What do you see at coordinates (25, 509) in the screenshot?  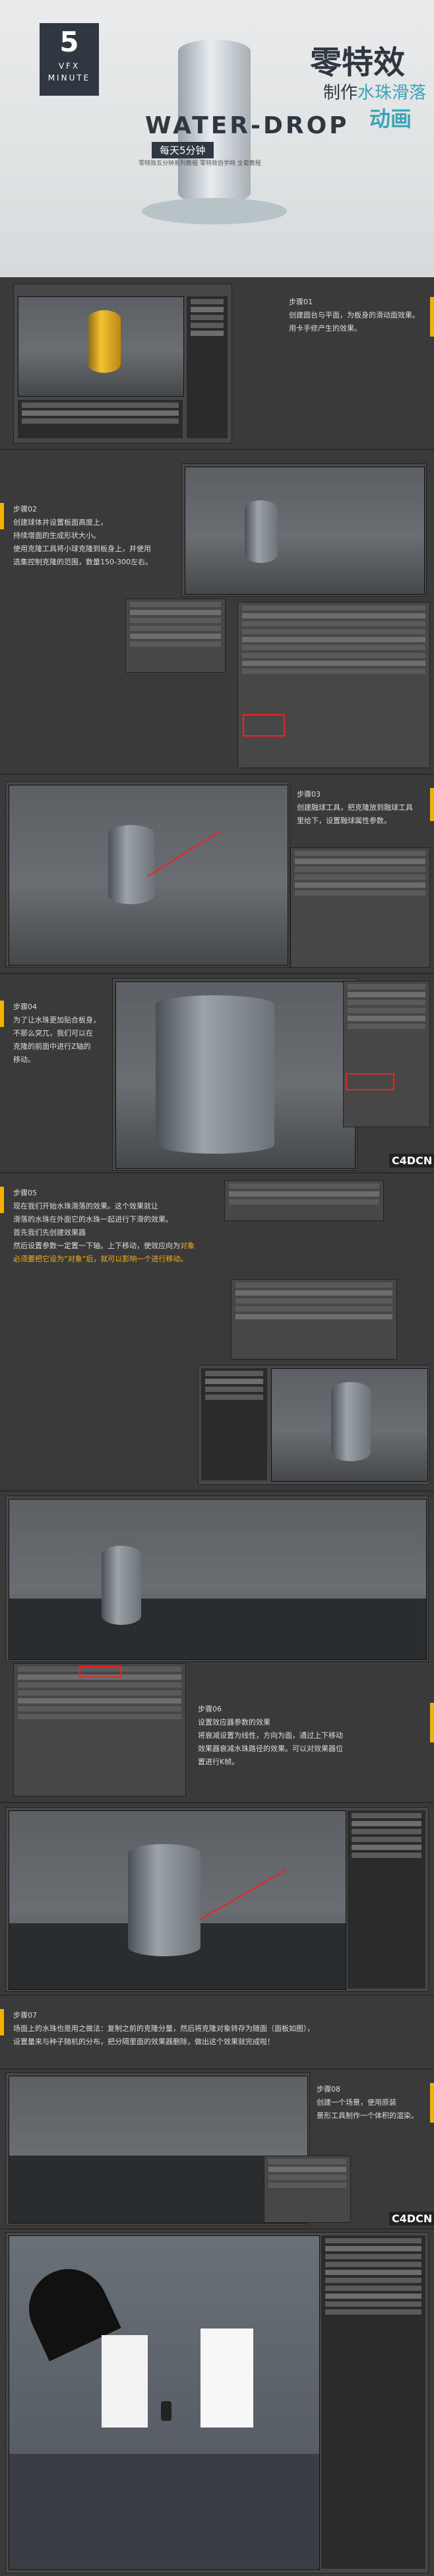 I see `step-heading: 步骤02` at bounding box center [25, 509].